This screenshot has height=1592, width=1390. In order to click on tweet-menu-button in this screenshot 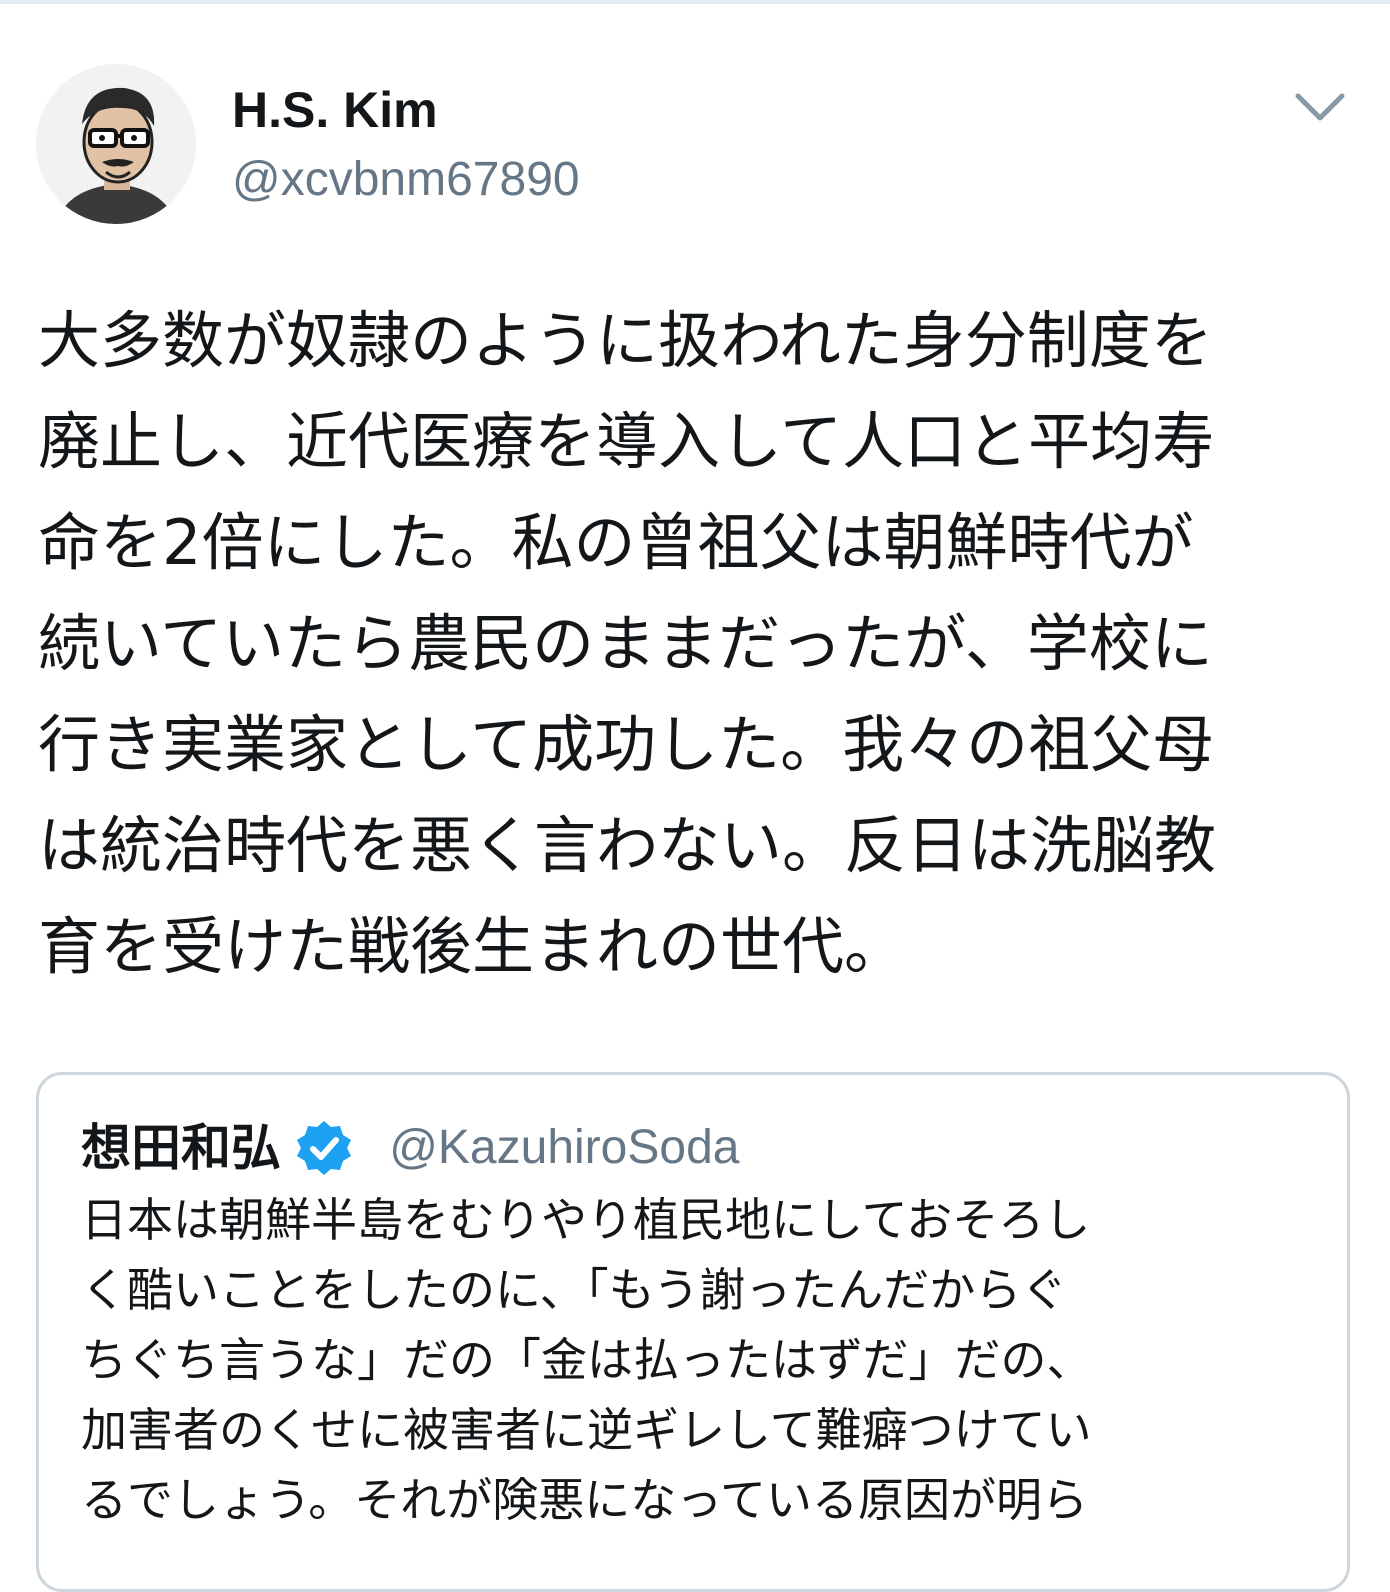, I will do `click(1320, 107)`.